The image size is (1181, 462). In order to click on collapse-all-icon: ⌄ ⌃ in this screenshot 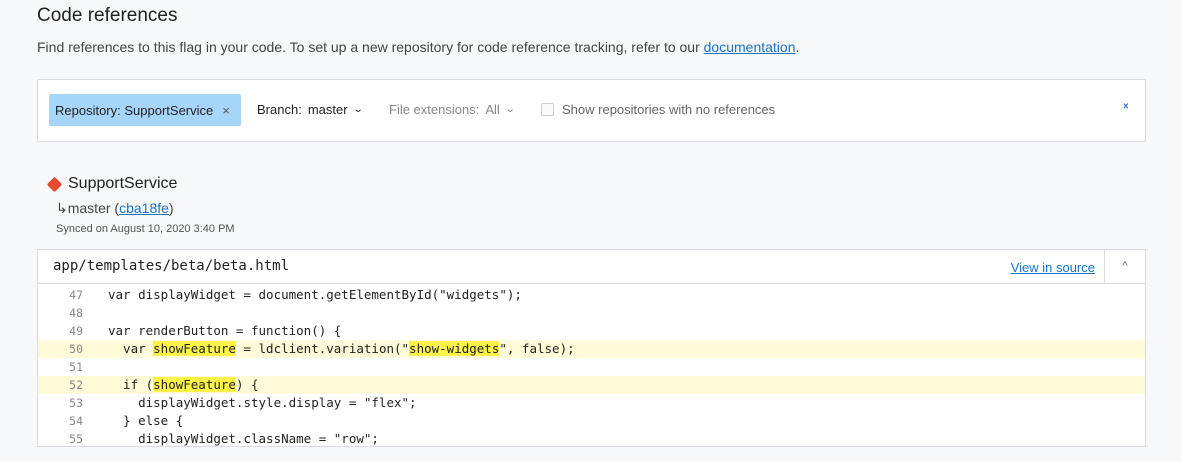, I will do `click(1126, 107)`.